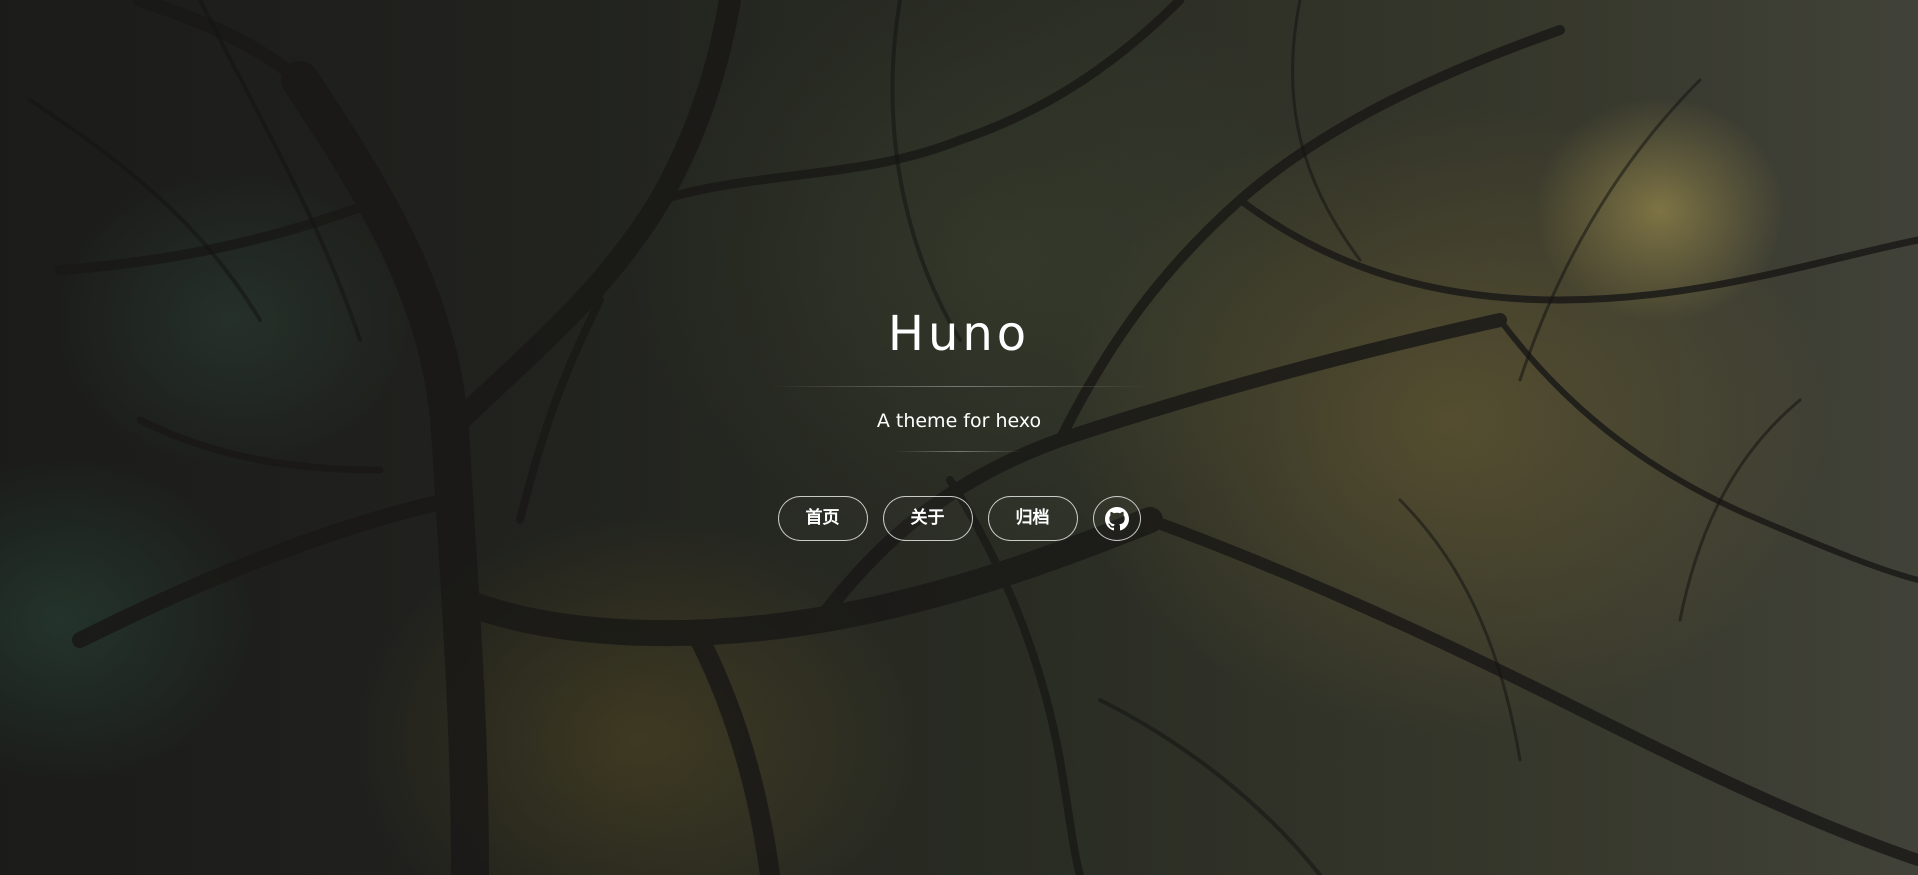 The image size is (1918, 875). I want to click on github-icon, so click(1116, 518).